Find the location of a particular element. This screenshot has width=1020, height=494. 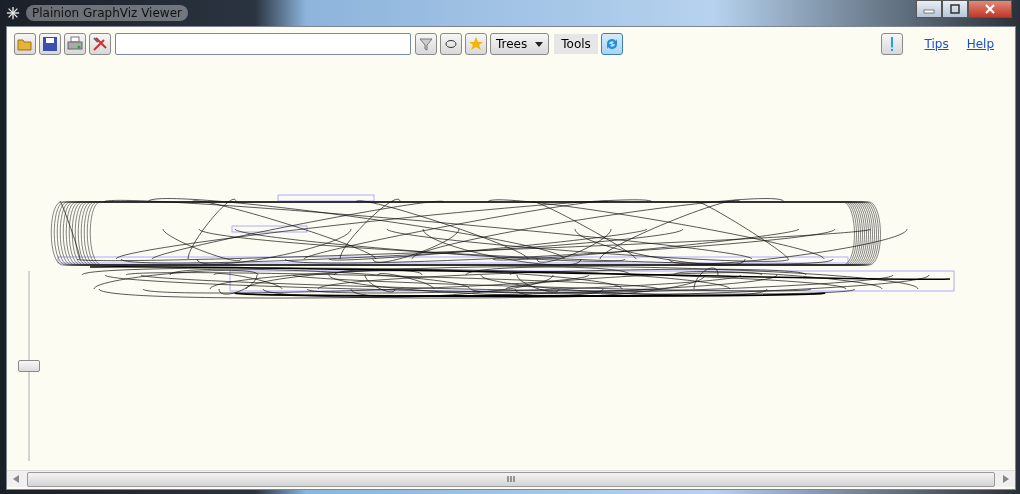

close-button is located at coordinates (990, 9).